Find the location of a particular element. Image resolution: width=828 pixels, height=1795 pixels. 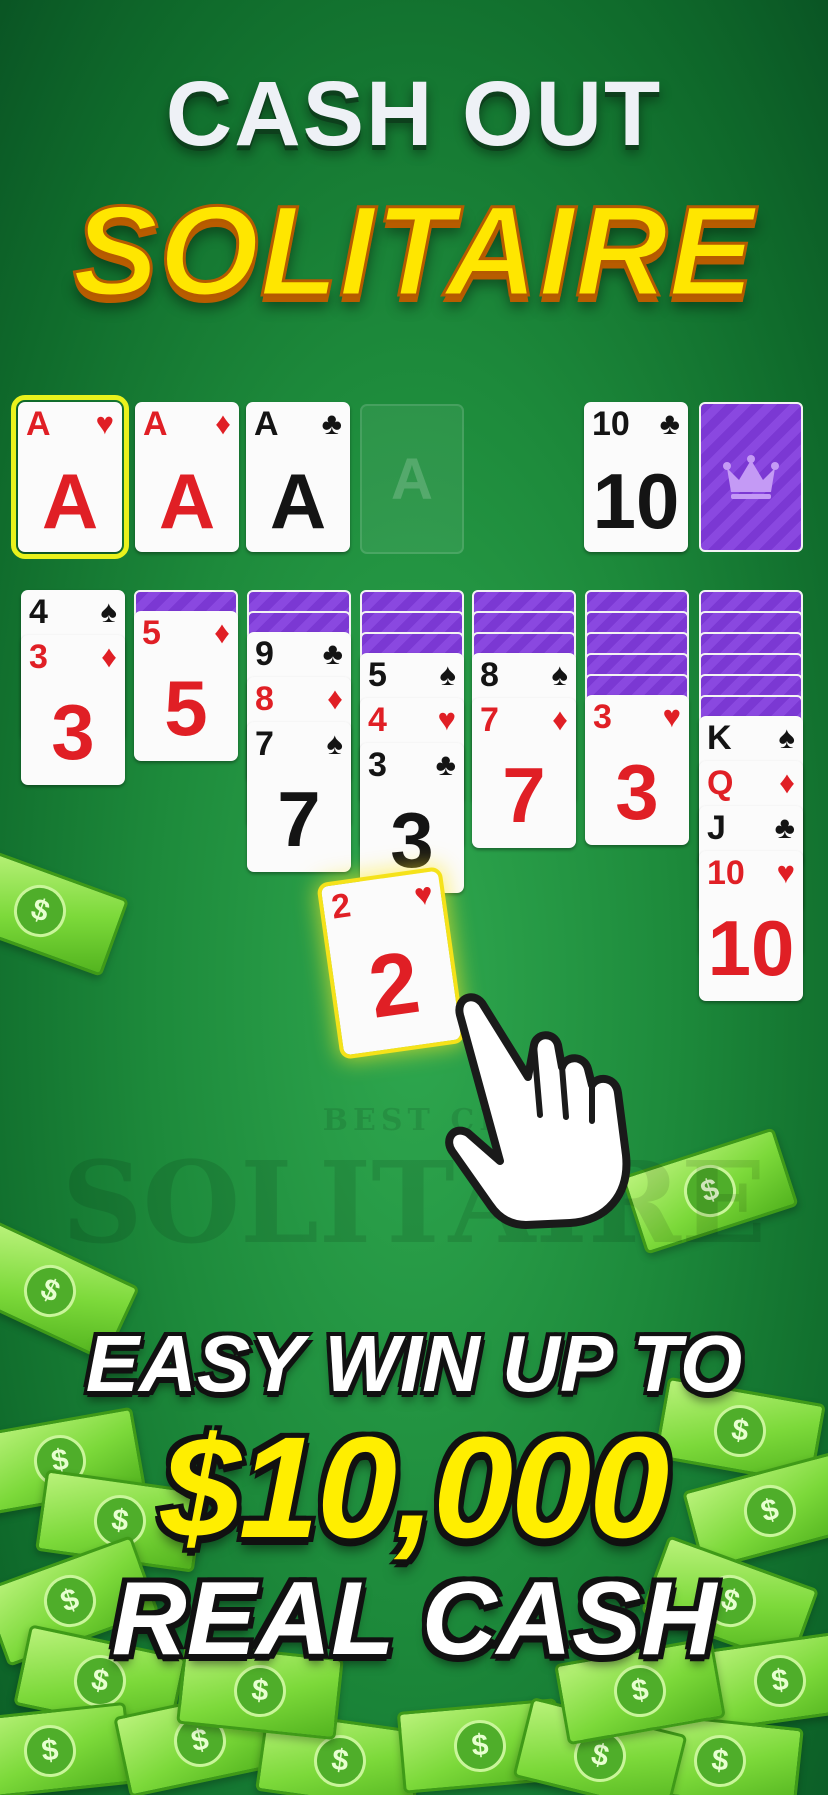

tableau-card: 5 ♦ 5 is located at coordinates (186, 686).